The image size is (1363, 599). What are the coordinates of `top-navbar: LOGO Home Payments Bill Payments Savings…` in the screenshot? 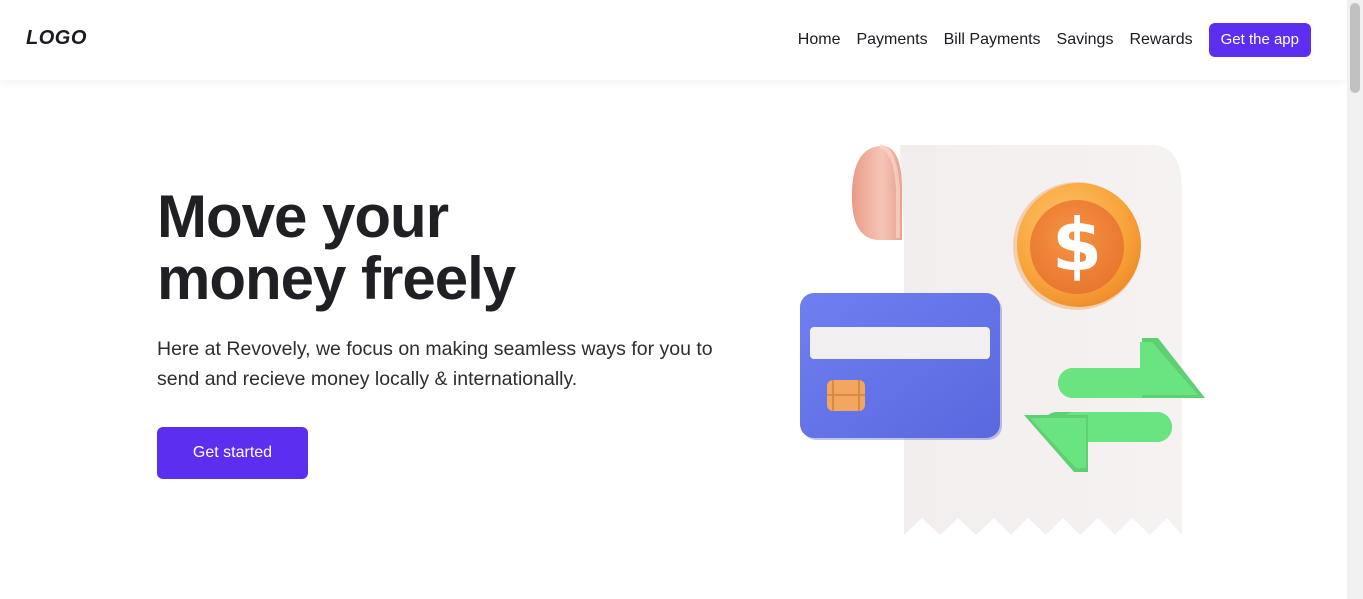 It's located at (673, 40).